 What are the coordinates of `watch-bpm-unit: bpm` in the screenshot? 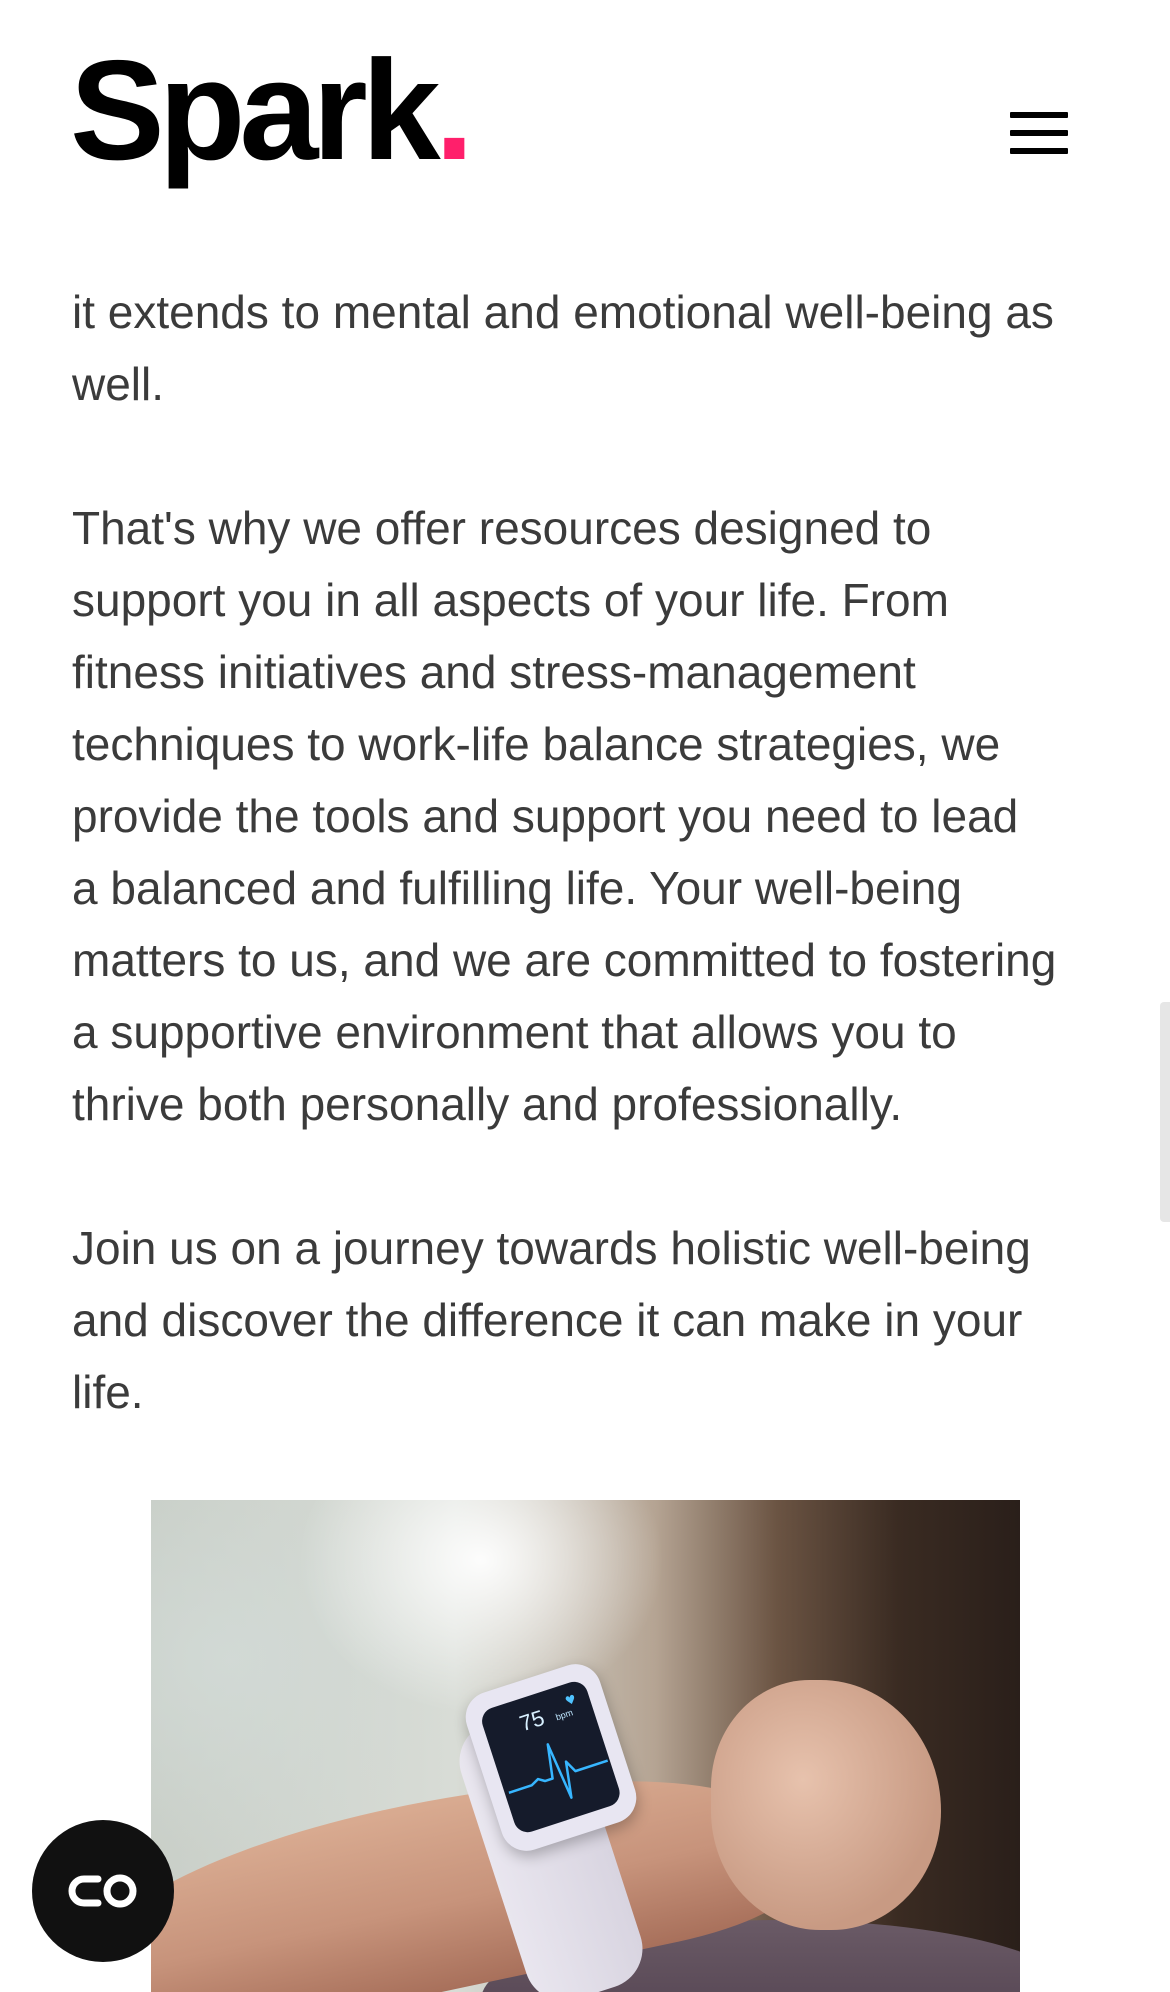 It's located at (564, 1715).